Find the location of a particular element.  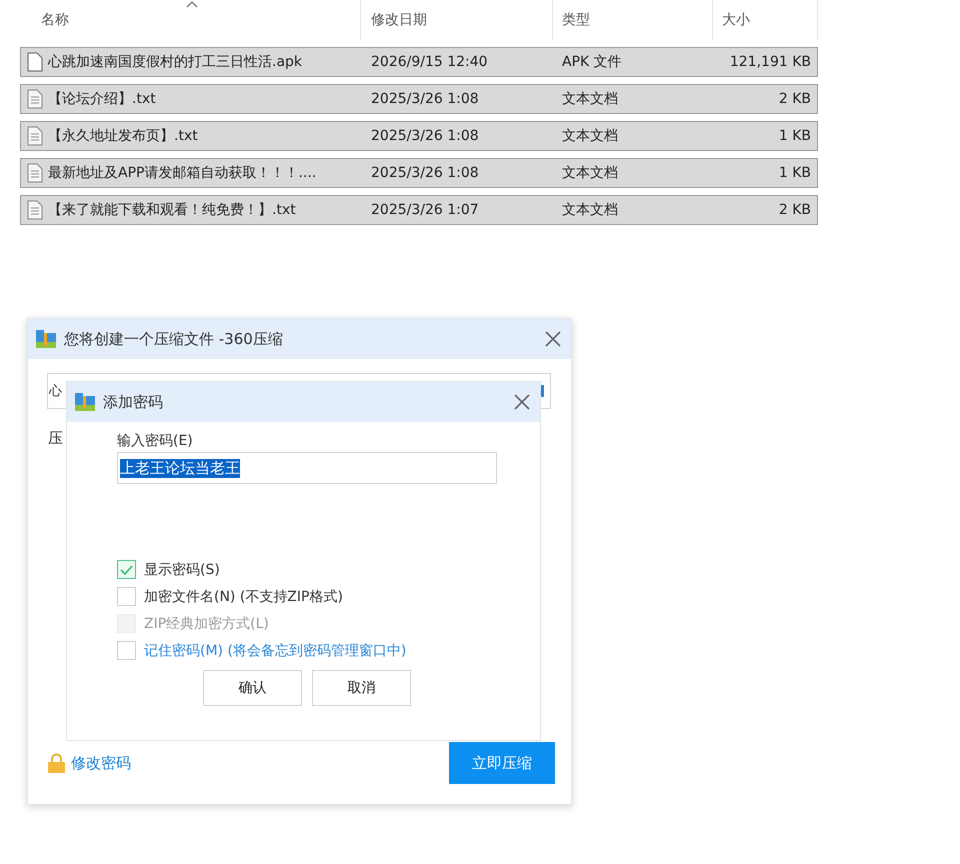

file-name: 心跳加速南国度假村的打工三日性活.apk is located at coordinates (175, 62).